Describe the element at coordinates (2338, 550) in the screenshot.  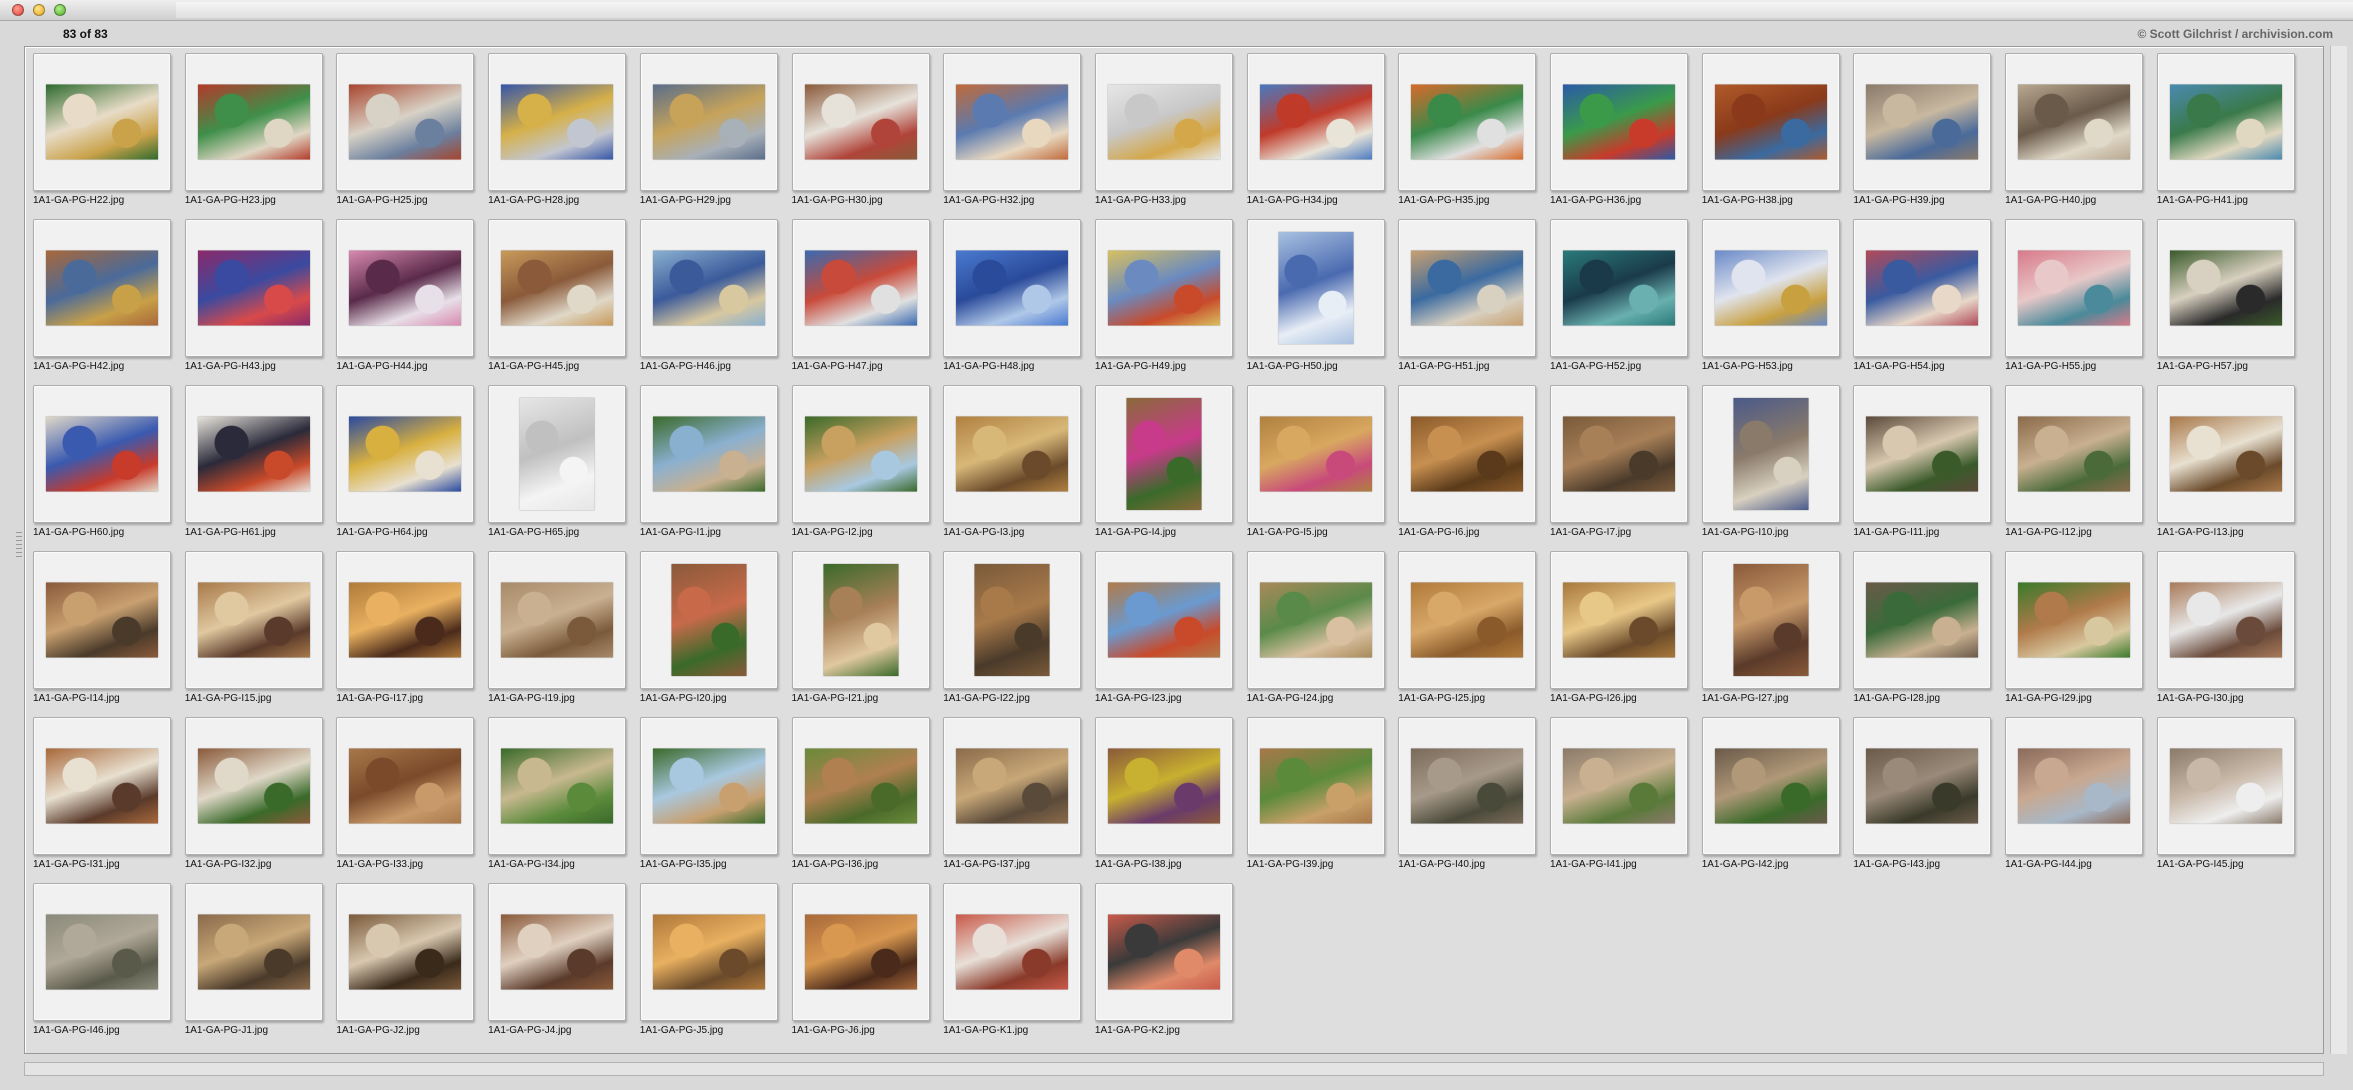
I see `vertical-scrollbar` at that location.